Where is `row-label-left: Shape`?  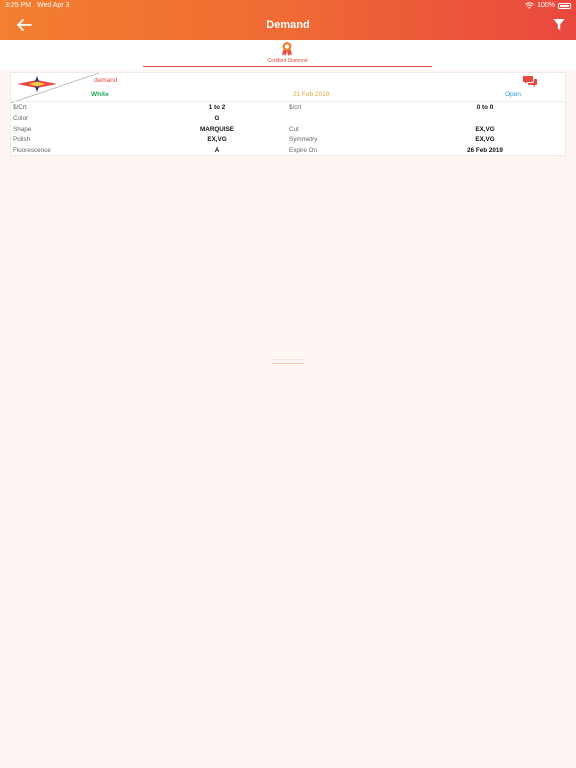
row-label-left: Shape is located at coordinates (22, 129).